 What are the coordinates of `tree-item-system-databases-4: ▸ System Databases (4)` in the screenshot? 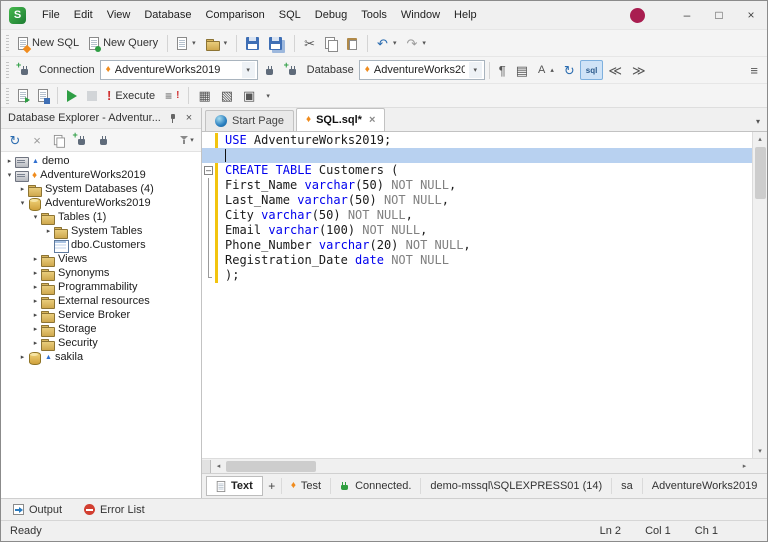 It's located at (101, 189).